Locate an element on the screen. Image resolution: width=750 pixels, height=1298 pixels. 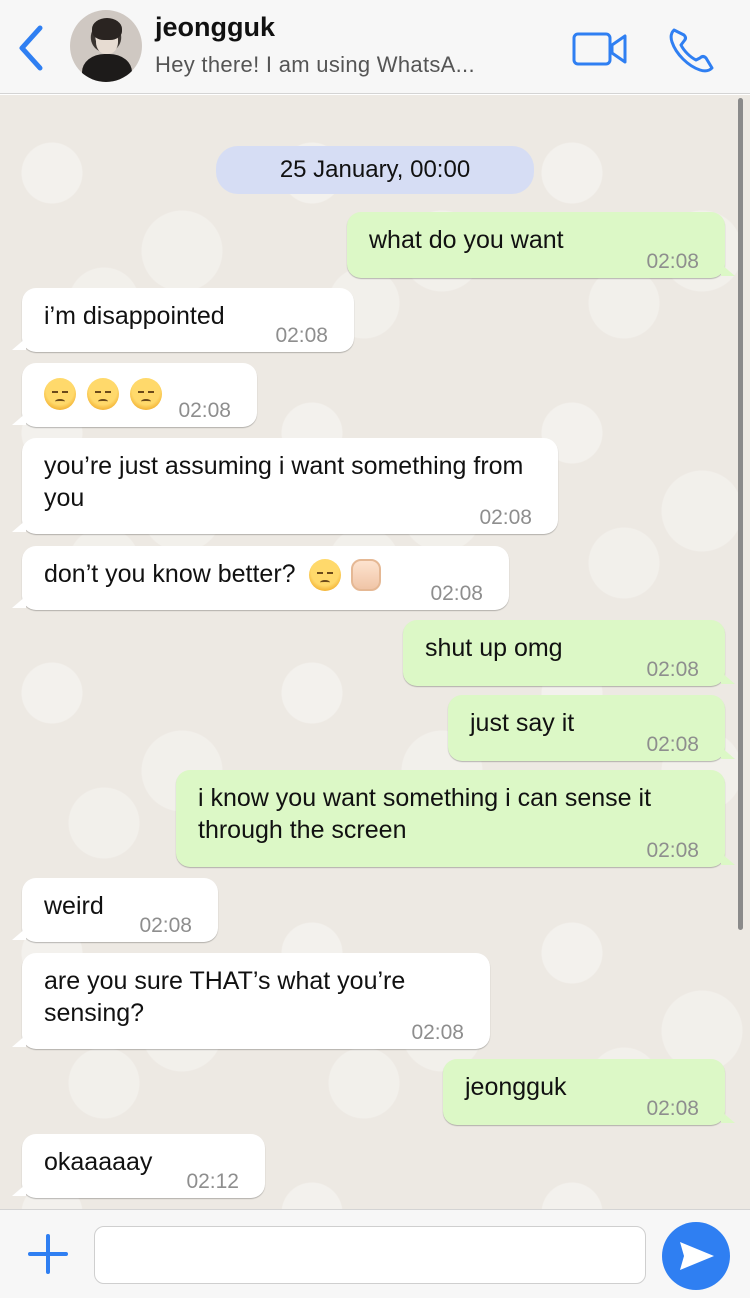
message-text-row: don’t you know better? is located at coordinates (266, 575).